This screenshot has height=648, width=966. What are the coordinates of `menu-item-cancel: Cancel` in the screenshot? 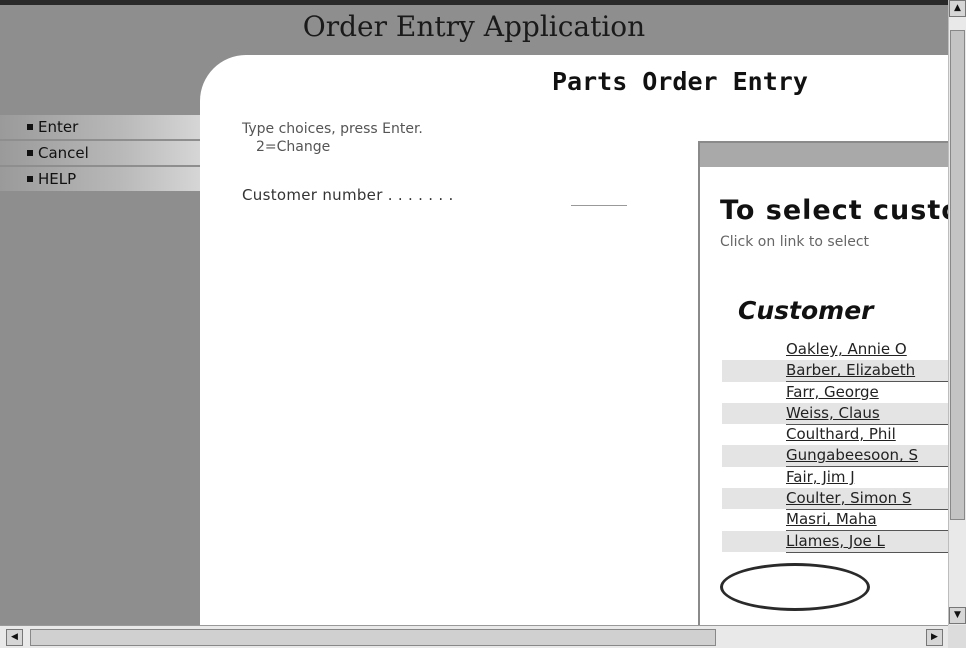 It's located at (111, 153).